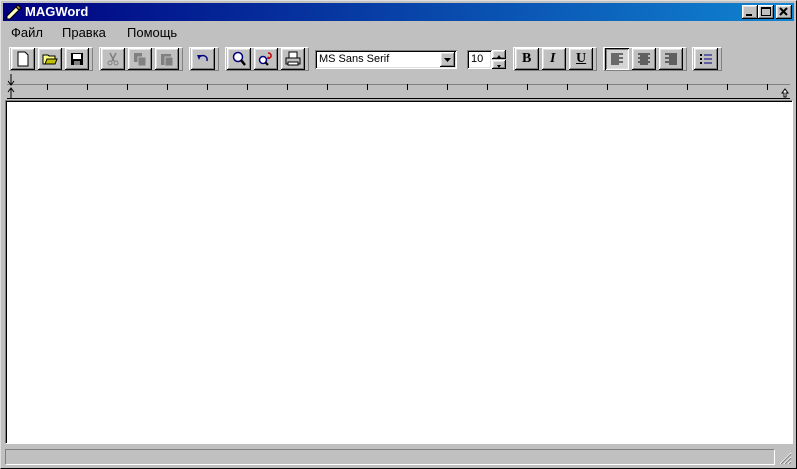  I want to click on chevron-down-icon, so click(447, 60).